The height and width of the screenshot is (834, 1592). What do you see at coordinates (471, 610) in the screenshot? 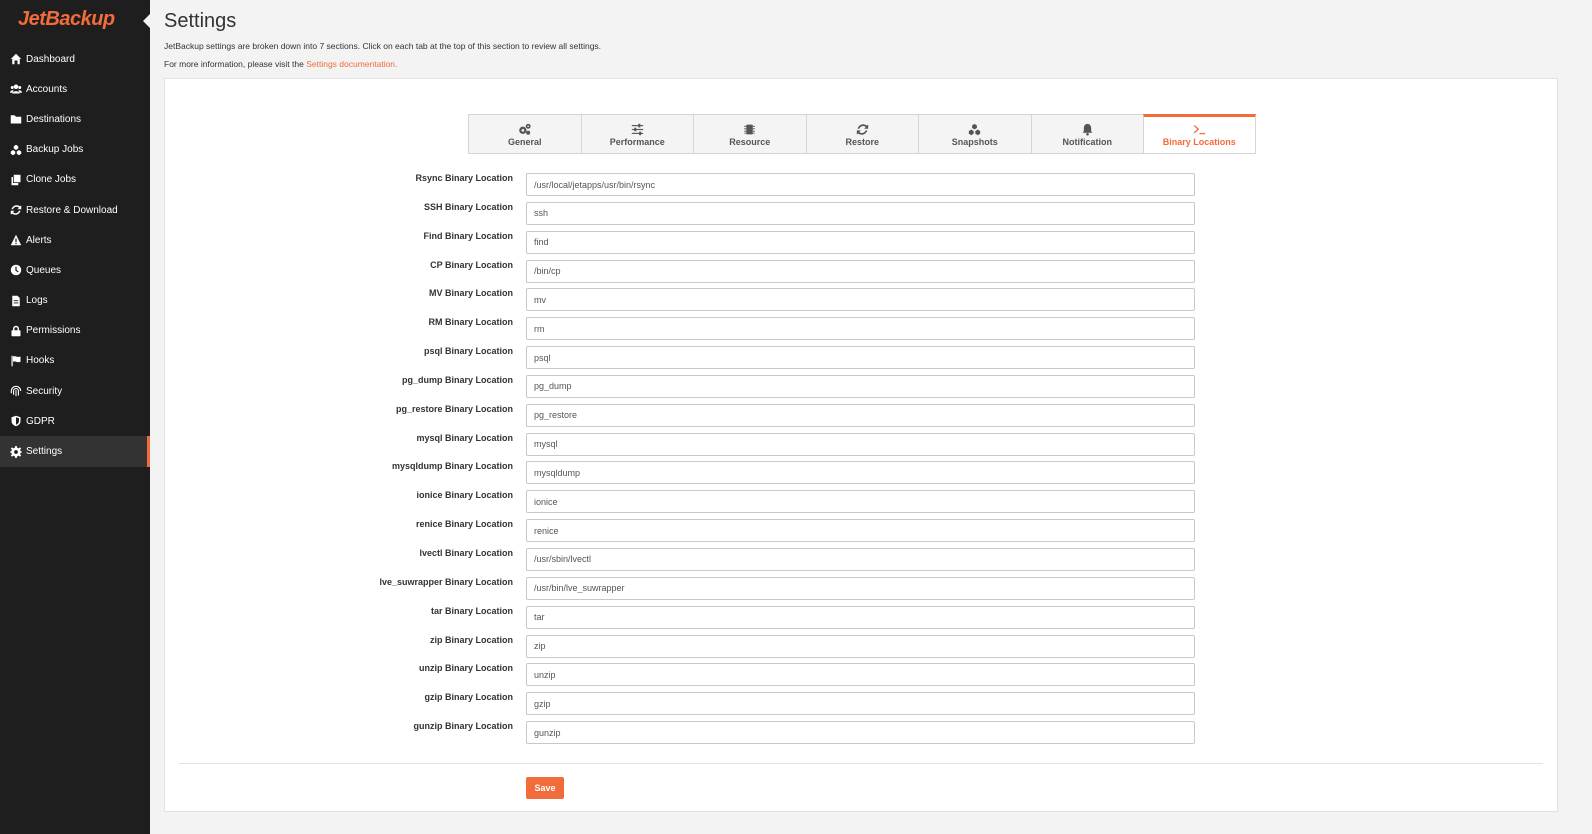
I see `tar-binary-location-label: tar Binary Location` at bounding box center [471, 610].